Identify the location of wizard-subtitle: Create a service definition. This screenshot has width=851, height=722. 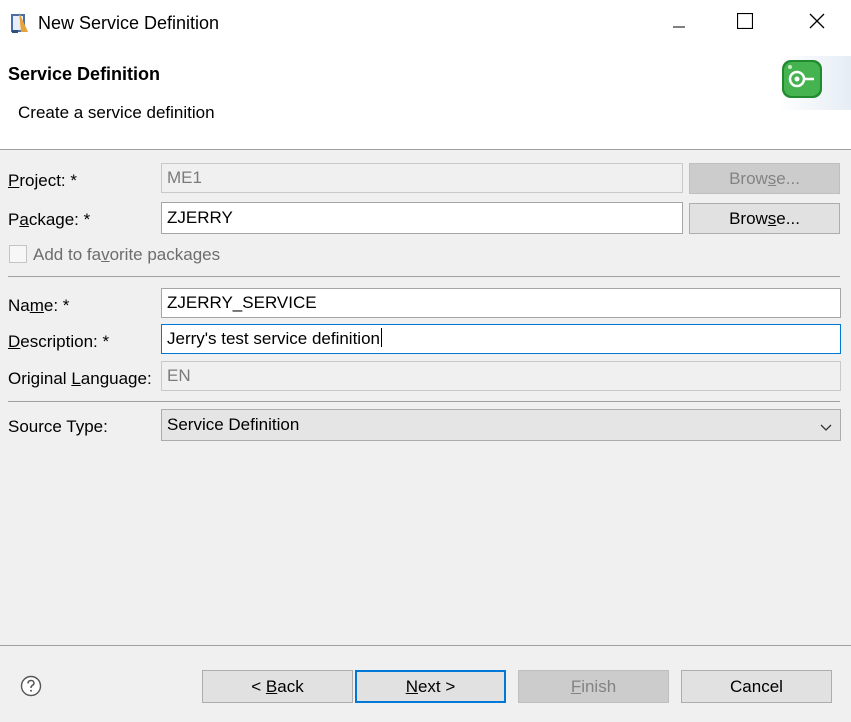
(116, 112).